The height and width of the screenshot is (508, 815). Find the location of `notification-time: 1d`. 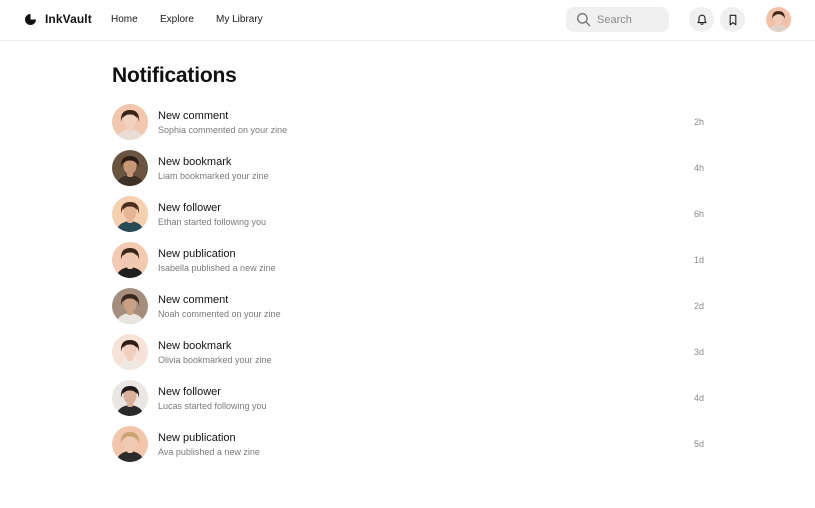

notification-time: 1d is located at coordinates (698, 260).